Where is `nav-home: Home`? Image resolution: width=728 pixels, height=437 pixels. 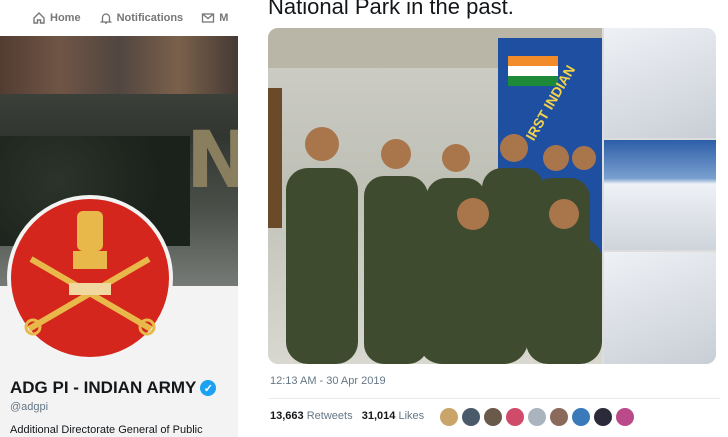
nav-home: Home is located at coordinates (56, 18).